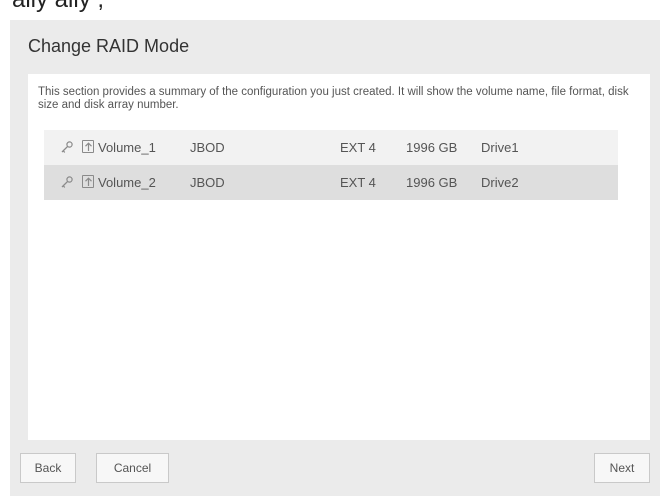  I want to click on drive-number: Drive2, so click(500, 182).